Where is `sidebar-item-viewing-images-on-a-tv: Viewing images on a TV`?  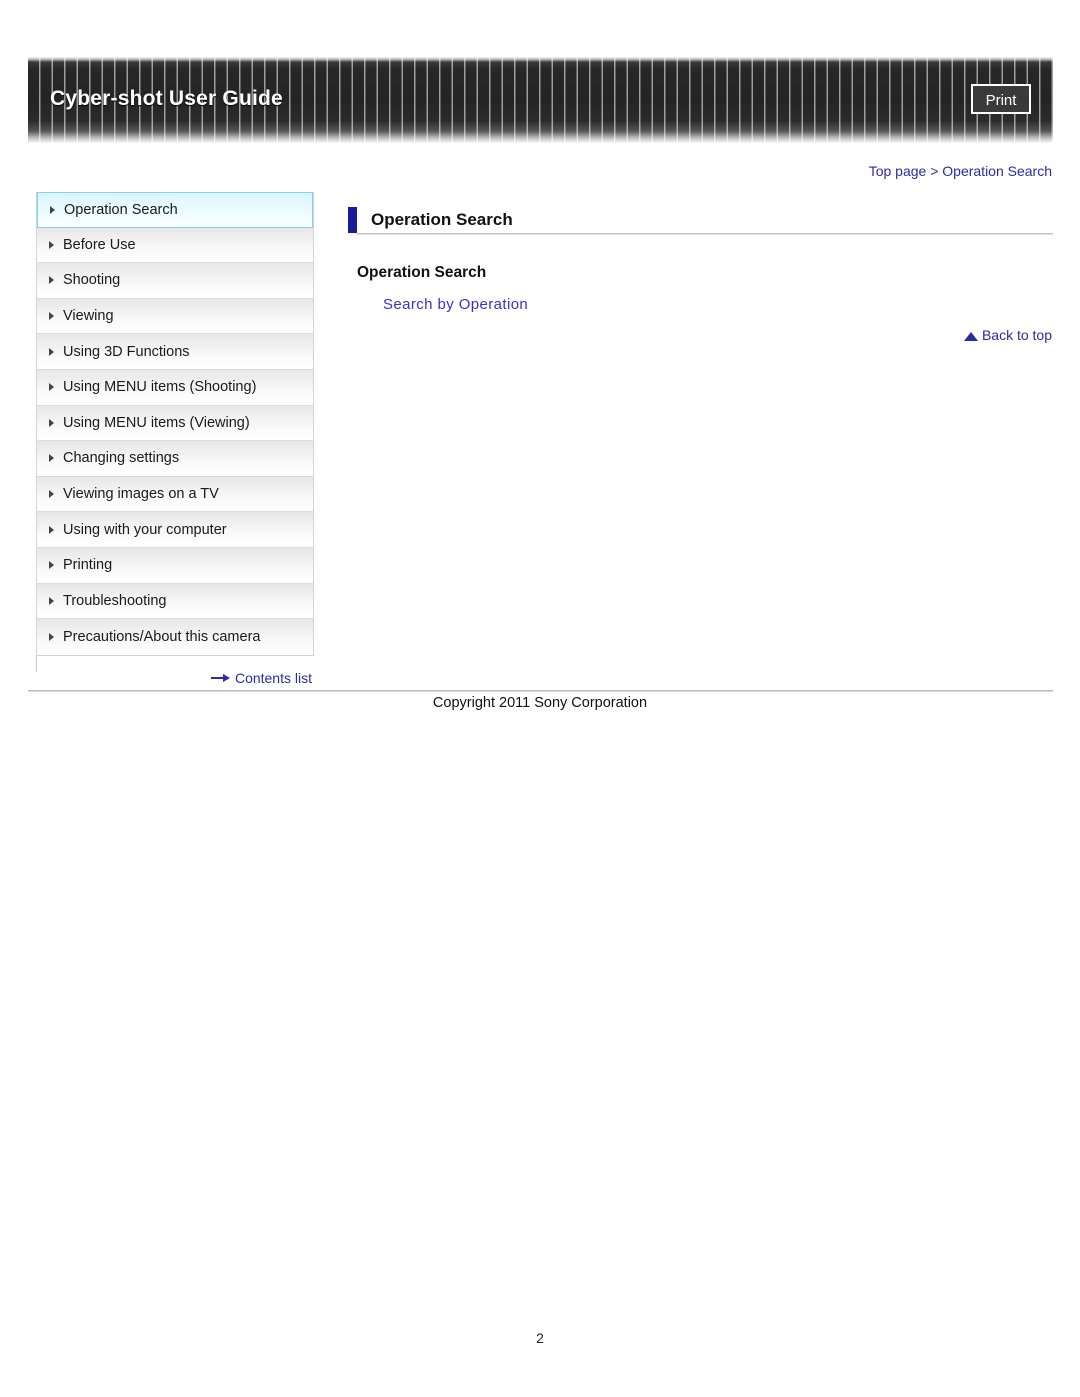 sidebar-item-viewing-images-on-a-tv: Viewing images on a TV is located at coordinates (175, 494).